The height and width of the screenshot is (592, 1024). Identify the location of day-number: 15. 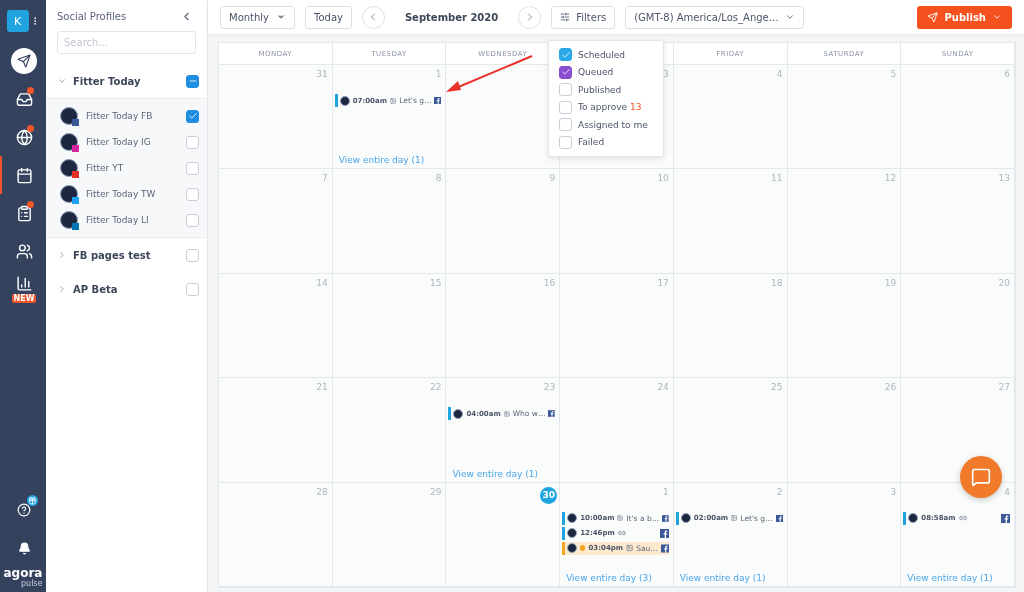
(435, 283).